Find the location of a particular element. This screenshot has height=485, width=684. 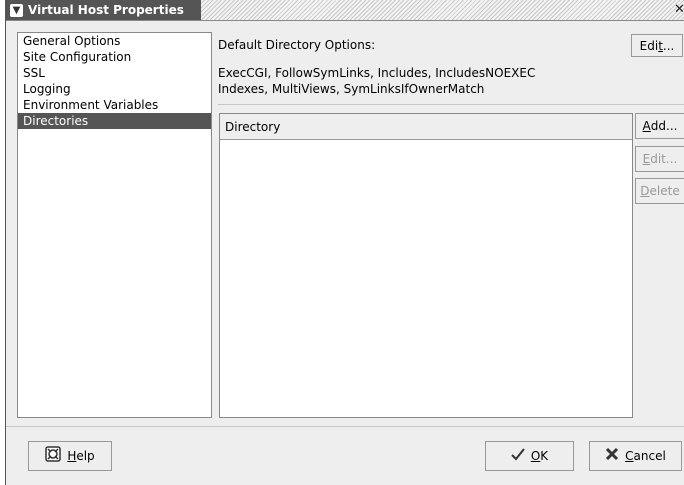

nav-item-general-options: General Options is located at coordinates (114, 41).